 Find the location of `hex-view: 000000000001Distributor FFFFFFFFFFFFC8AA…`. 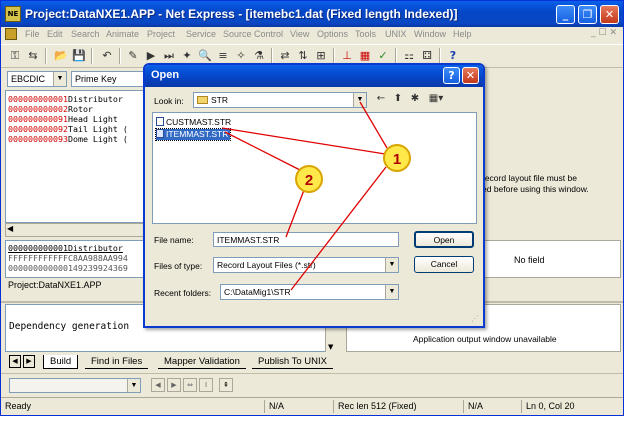

hex-view: 000000000001Distributor FFFFFFFFFFFFC8AA… is located at coordinates (76, 259).